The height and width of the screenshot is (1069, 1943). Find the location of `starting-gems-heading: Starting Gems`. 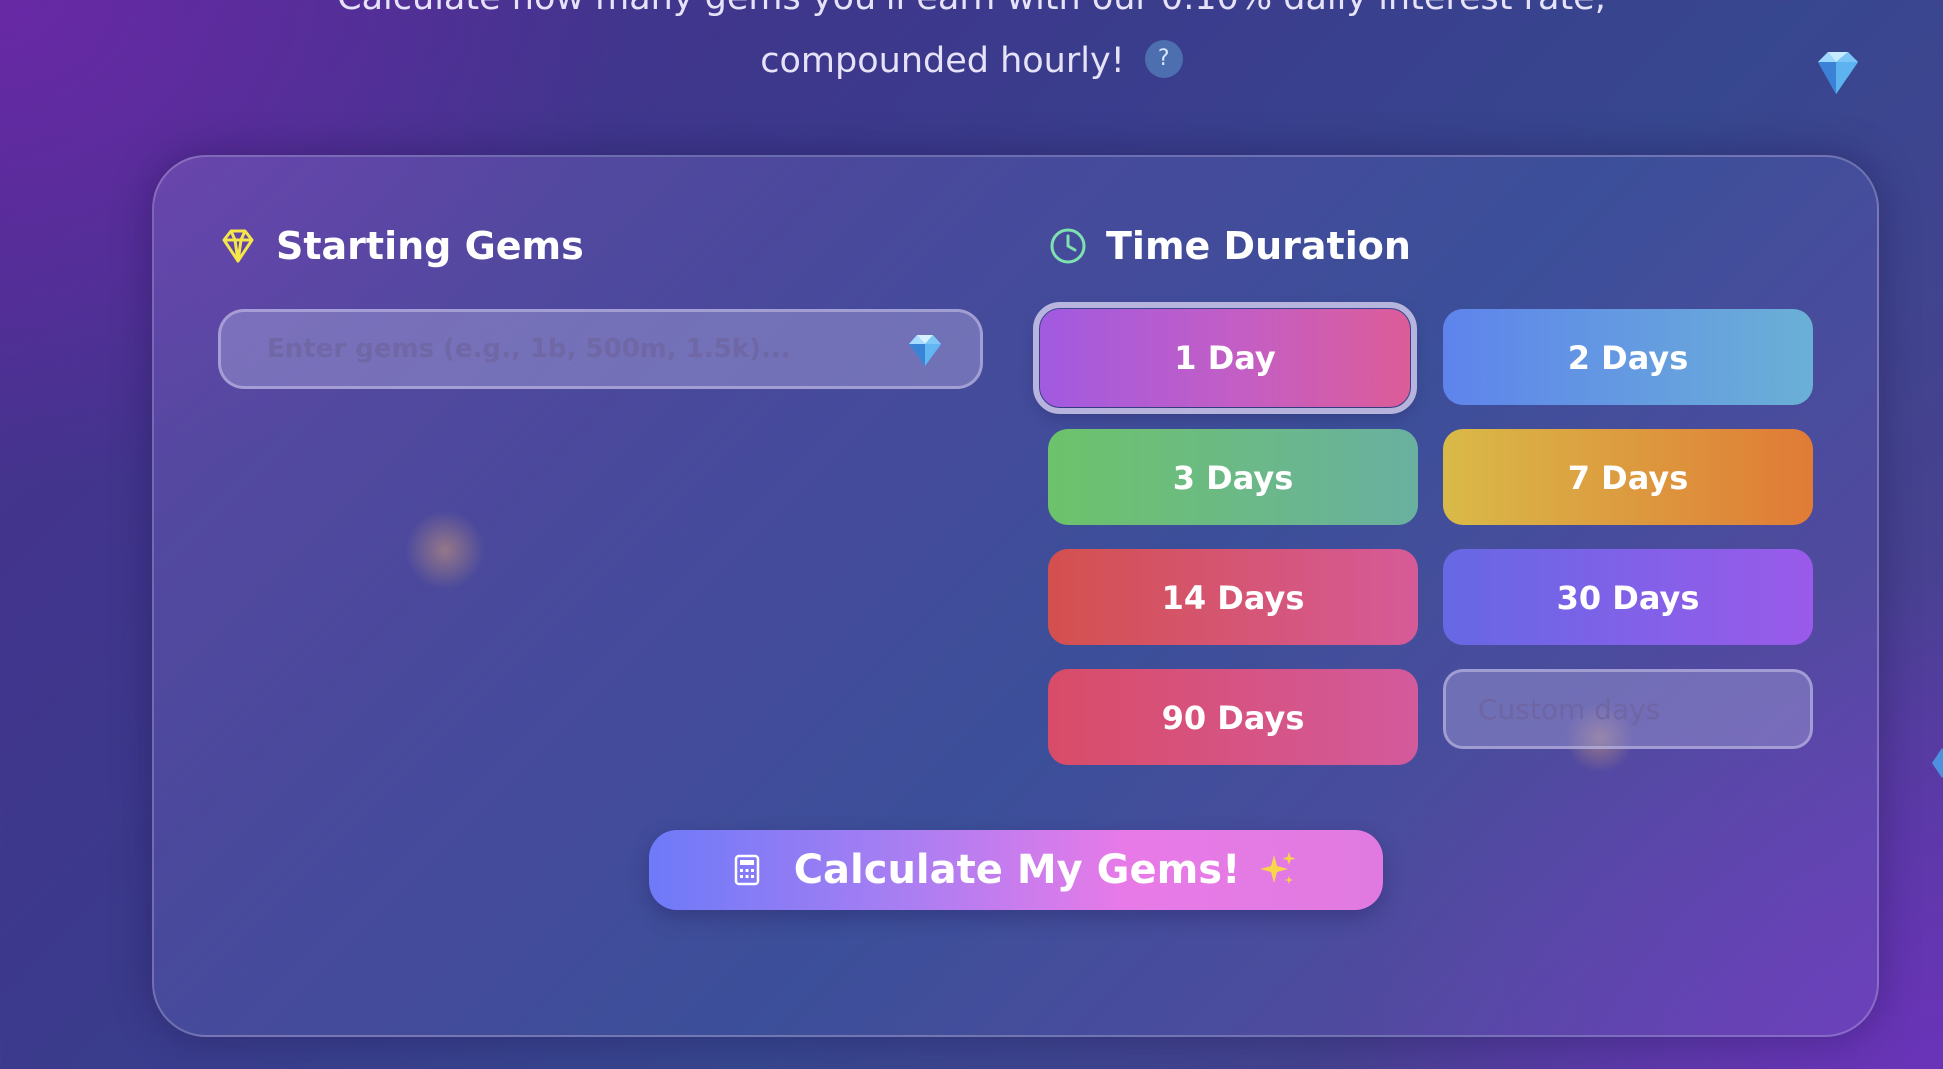

starting-gems-heading: Starting Gems is located at coordinates (401, 246).